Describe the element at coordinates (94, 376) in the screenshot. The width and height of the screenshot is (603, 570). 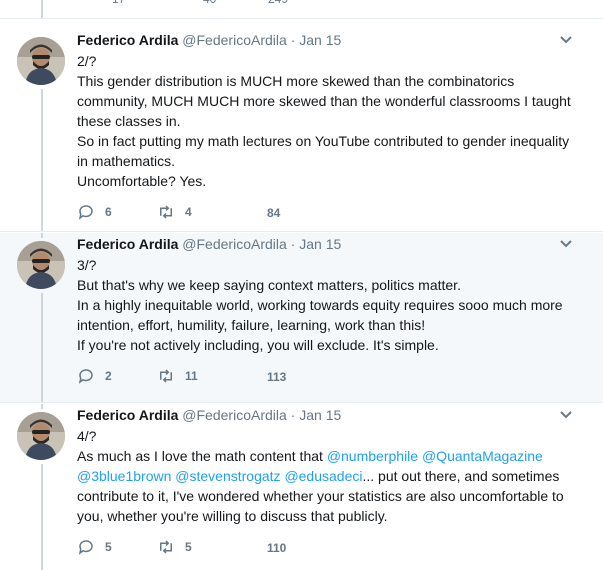
I see `reply-button: 2` at that location.